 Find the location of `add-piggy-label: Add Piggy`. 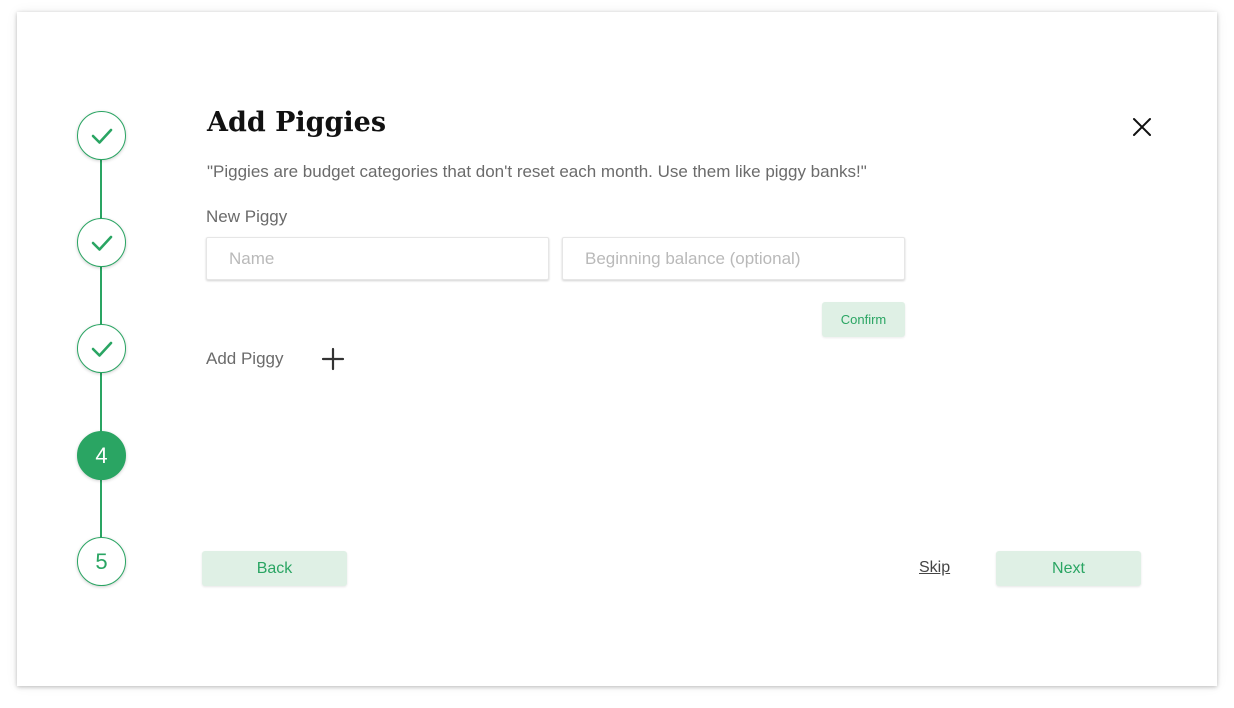

add-piggy-label: Add Piggy is located at coordinates (245, 358).